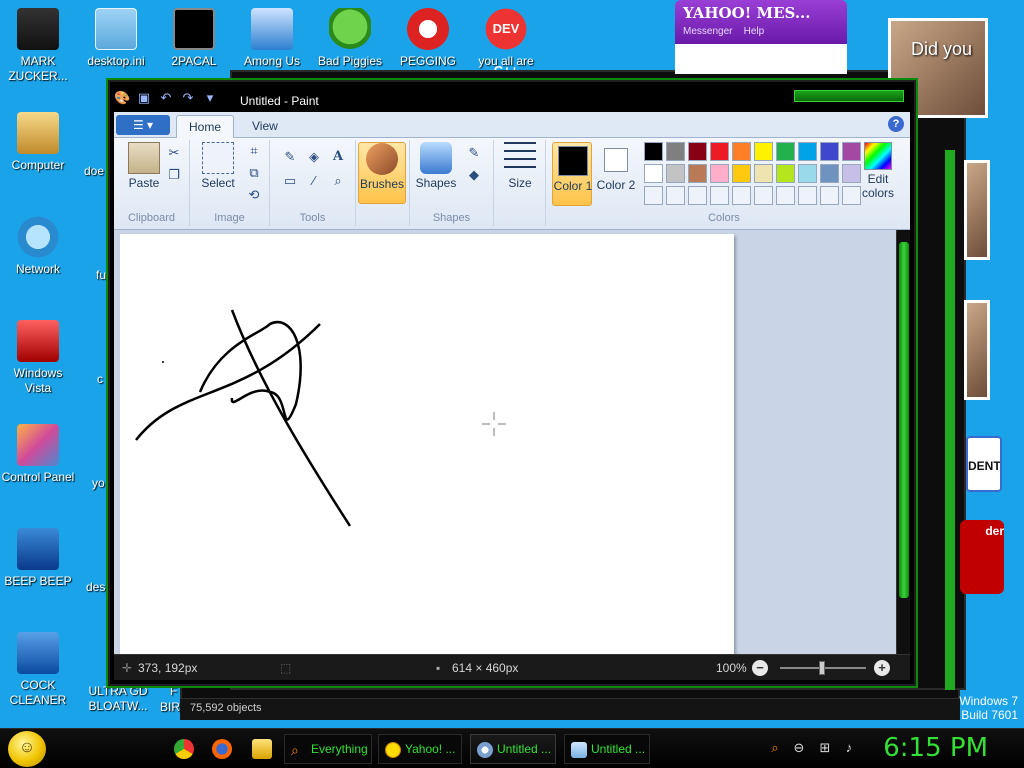 The width and height of the screenshot is (1024, 768). Describe the element at coordinates (38, 558) in the screenshot. I see `desktop-icon-beep: BEEP BEEP` at that location.